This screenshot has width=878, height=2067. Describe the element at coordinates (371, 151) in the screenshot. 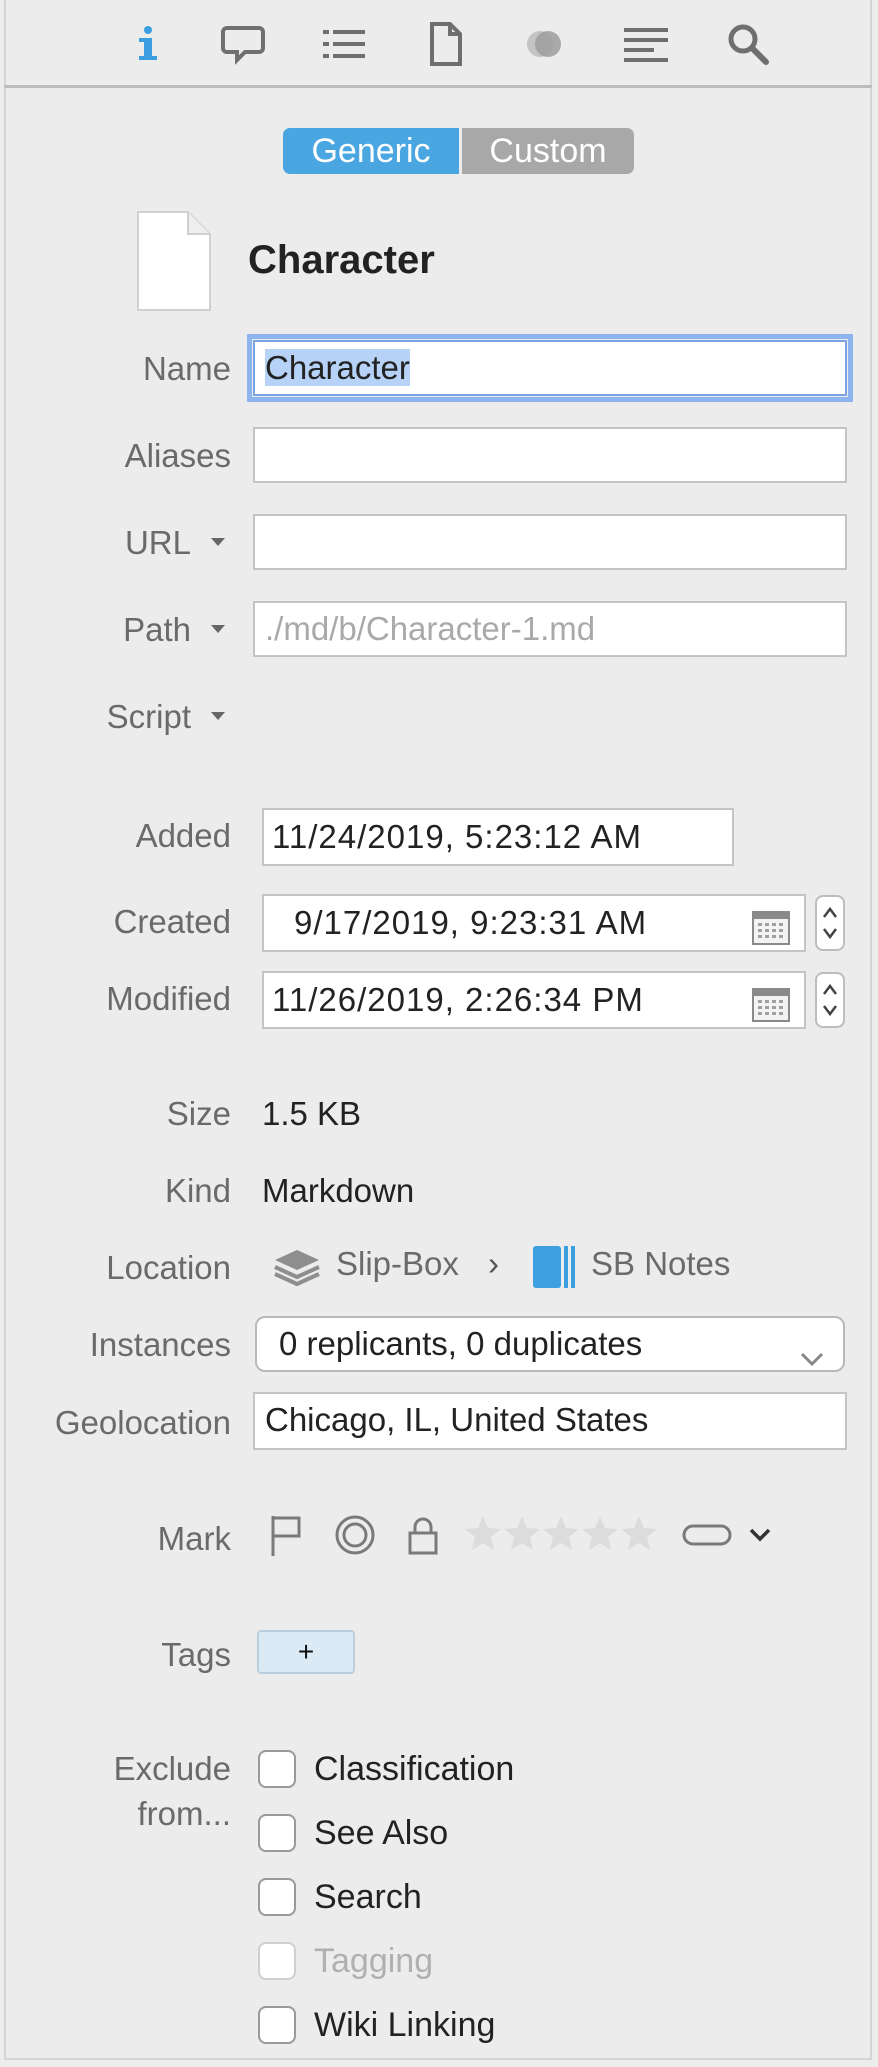

I see `generic-tab: Generic` at that location.